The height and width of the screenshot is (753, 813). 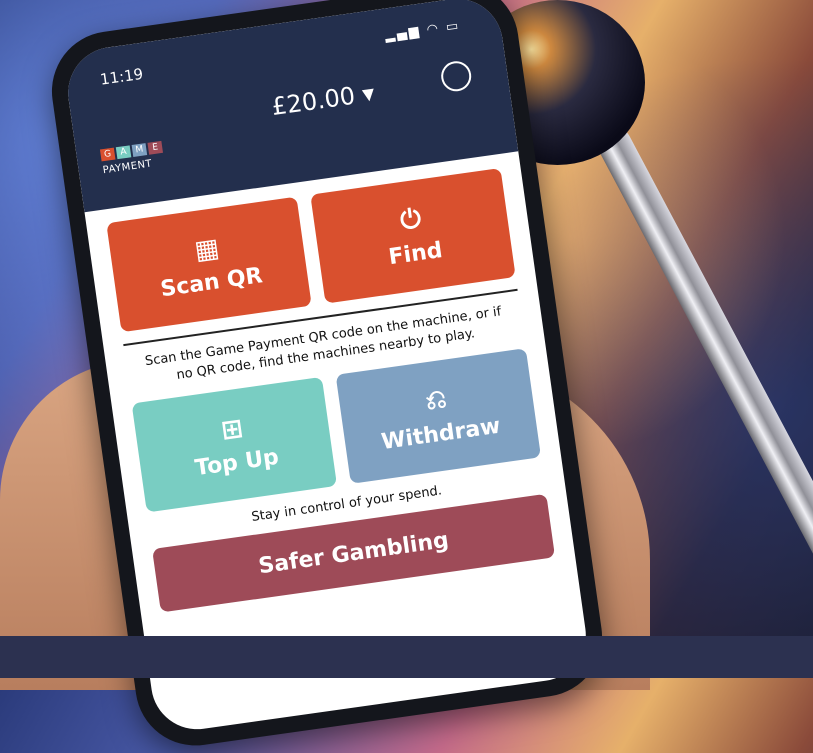 What do you see at coordinates (211, 282) in the screenshot?
I see `scan-qr-label: Scan QR` at bounding box center [211, 282].